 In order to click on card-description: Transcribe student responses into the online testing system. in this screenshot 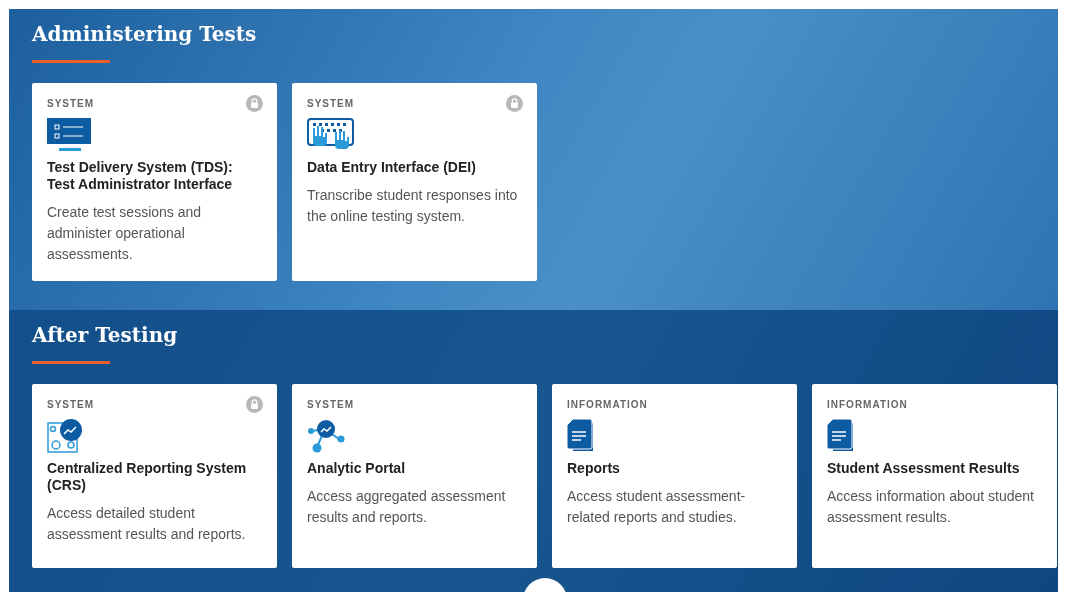, I will do `click(413, 206)`.